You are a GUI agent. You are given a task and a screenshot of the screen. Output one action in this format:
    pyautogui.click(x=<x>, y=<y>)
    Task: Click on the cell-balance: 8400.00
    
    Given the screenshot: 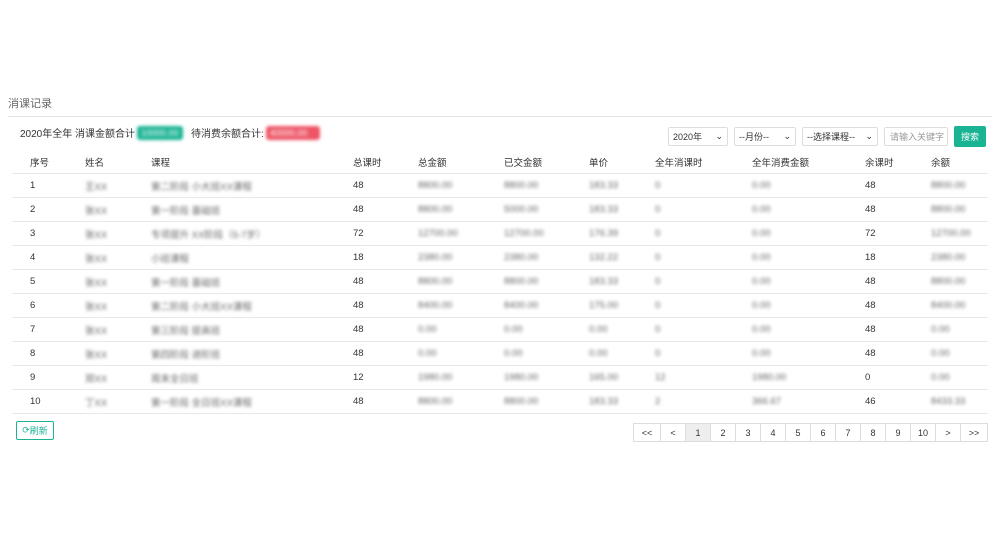 What is the action you would take?
    pyautogui.click(x=959, y=305)
    